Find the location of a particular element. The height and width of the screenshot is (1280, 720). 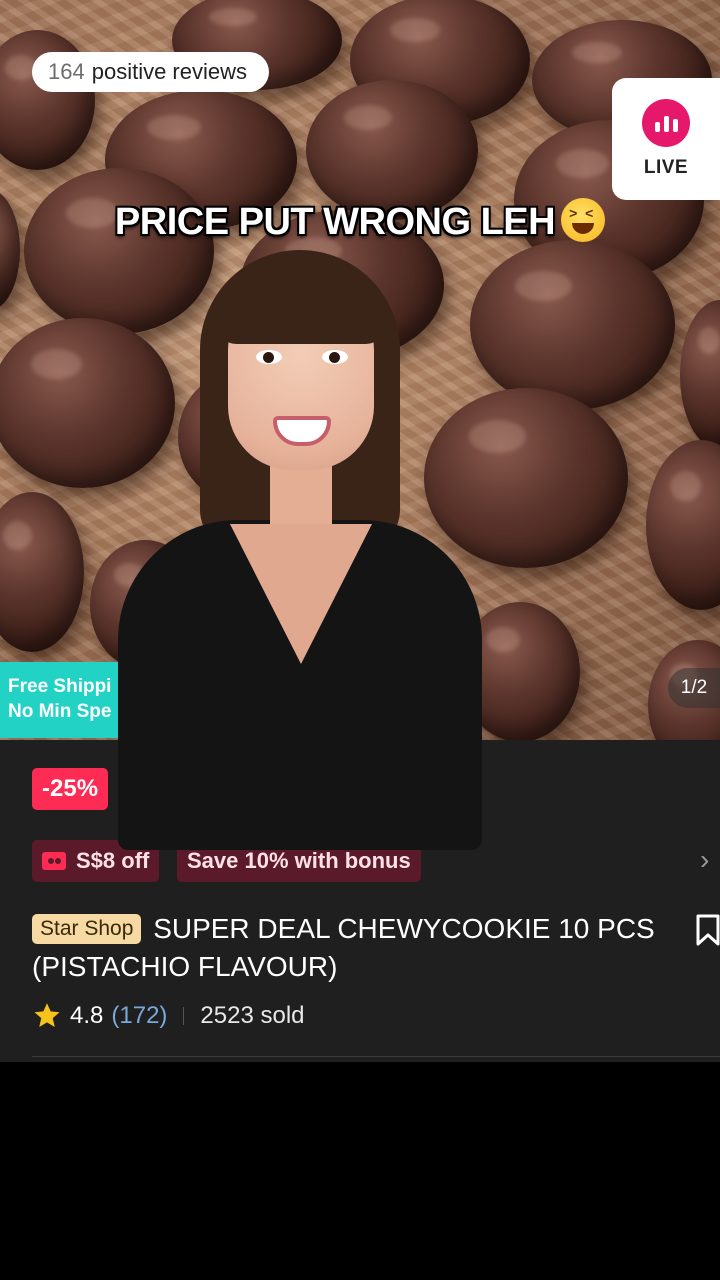

chevron-right-icon: › is located at coordinates (704, 860).